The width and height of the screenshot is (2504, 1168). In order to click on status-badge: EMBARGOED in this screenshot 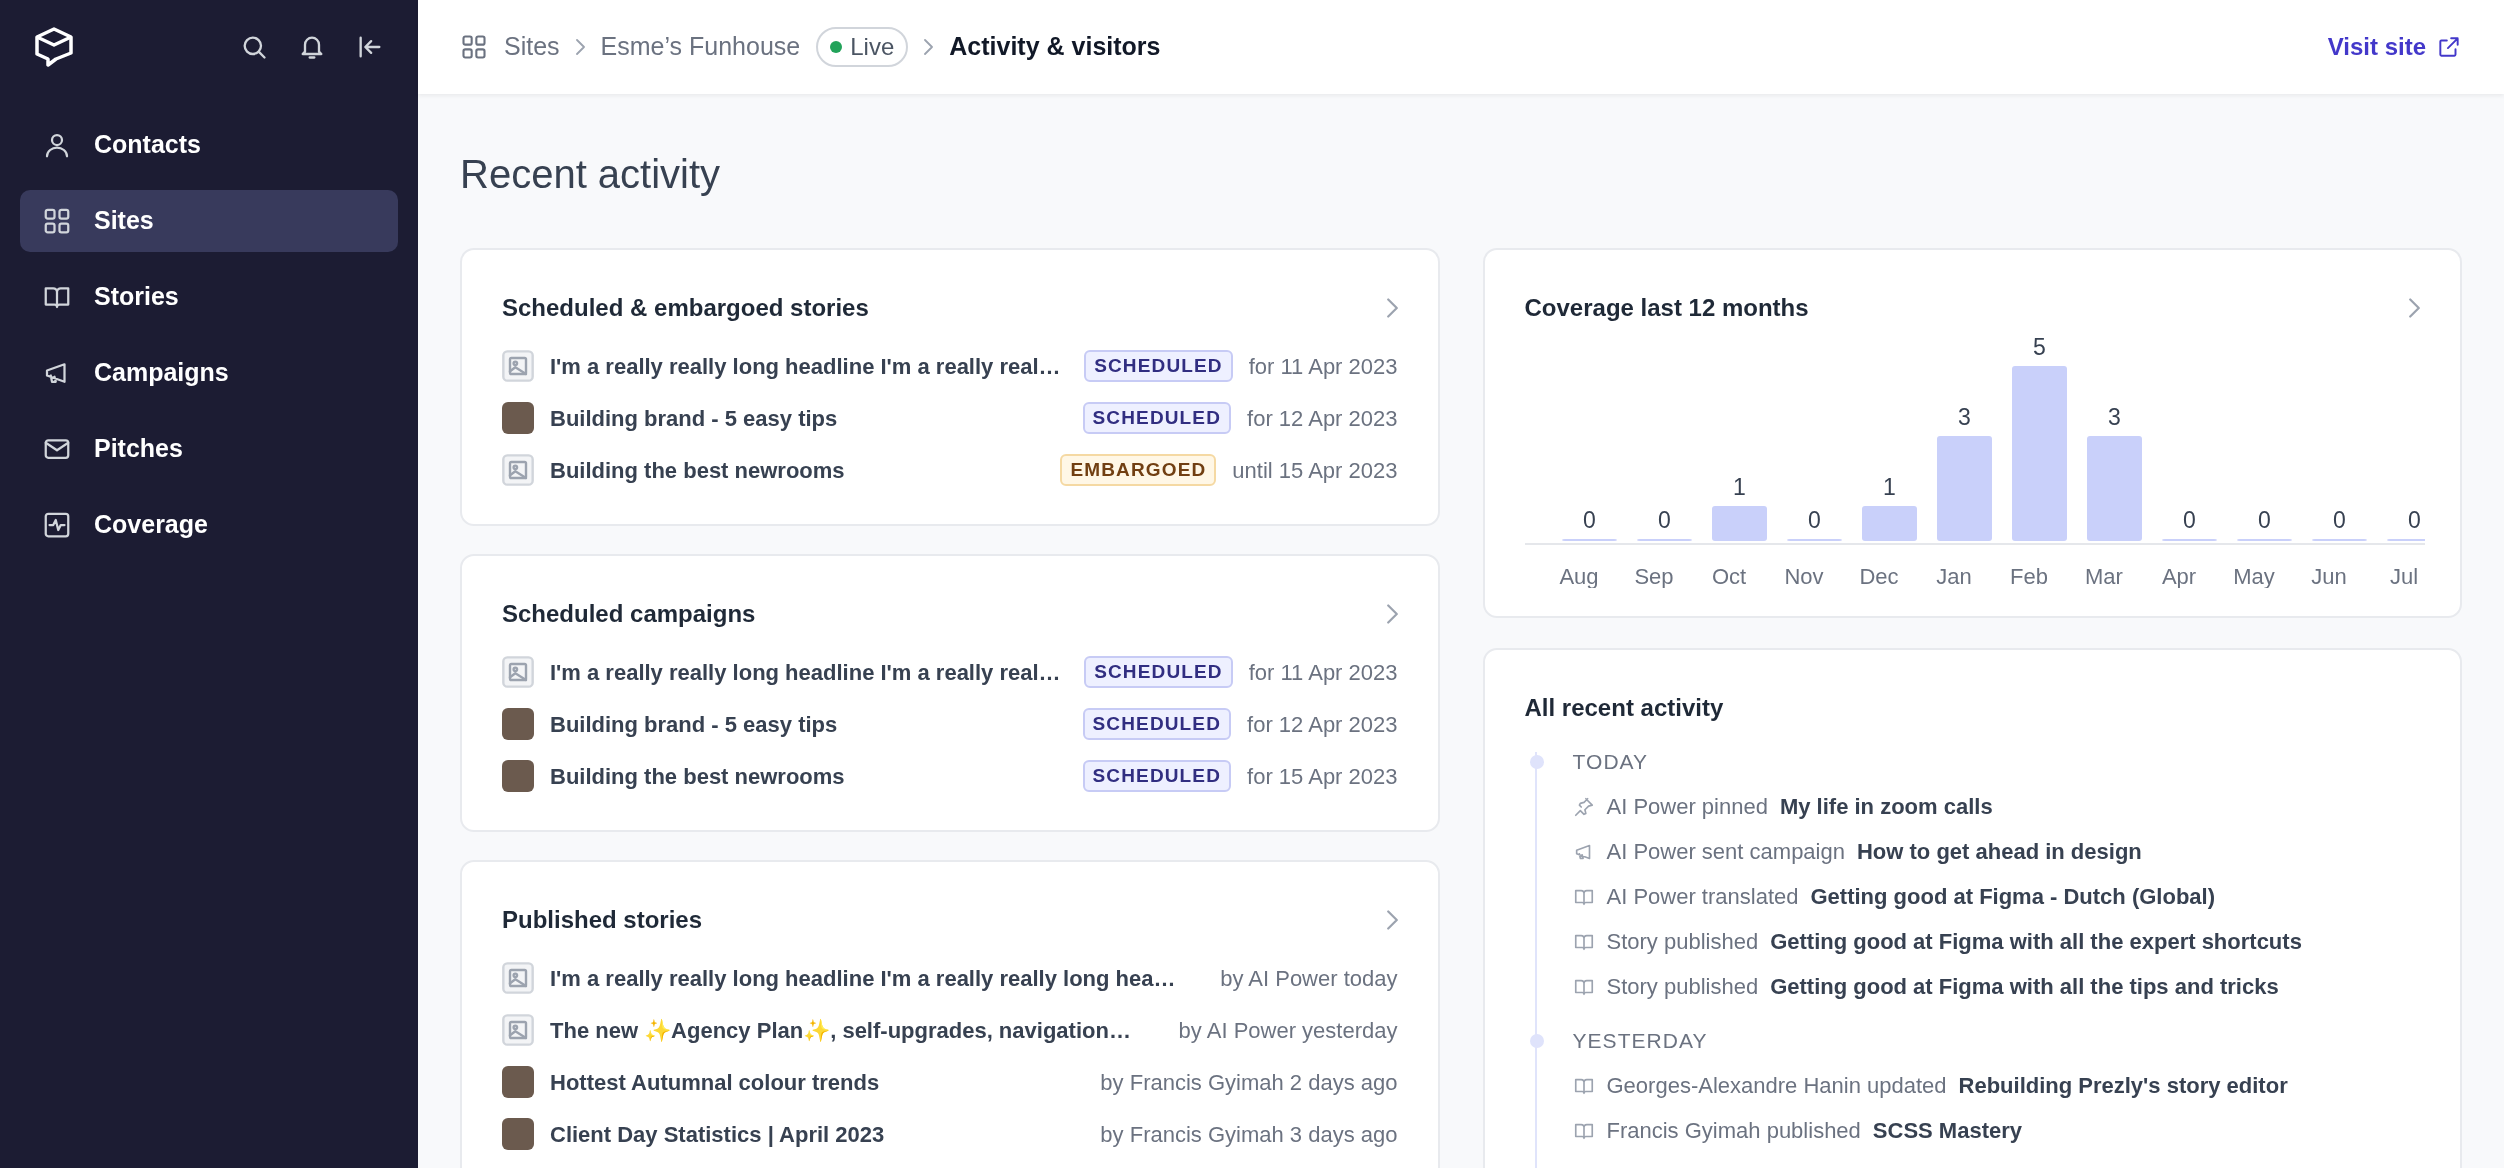, I will do `click(1138, 470)`.